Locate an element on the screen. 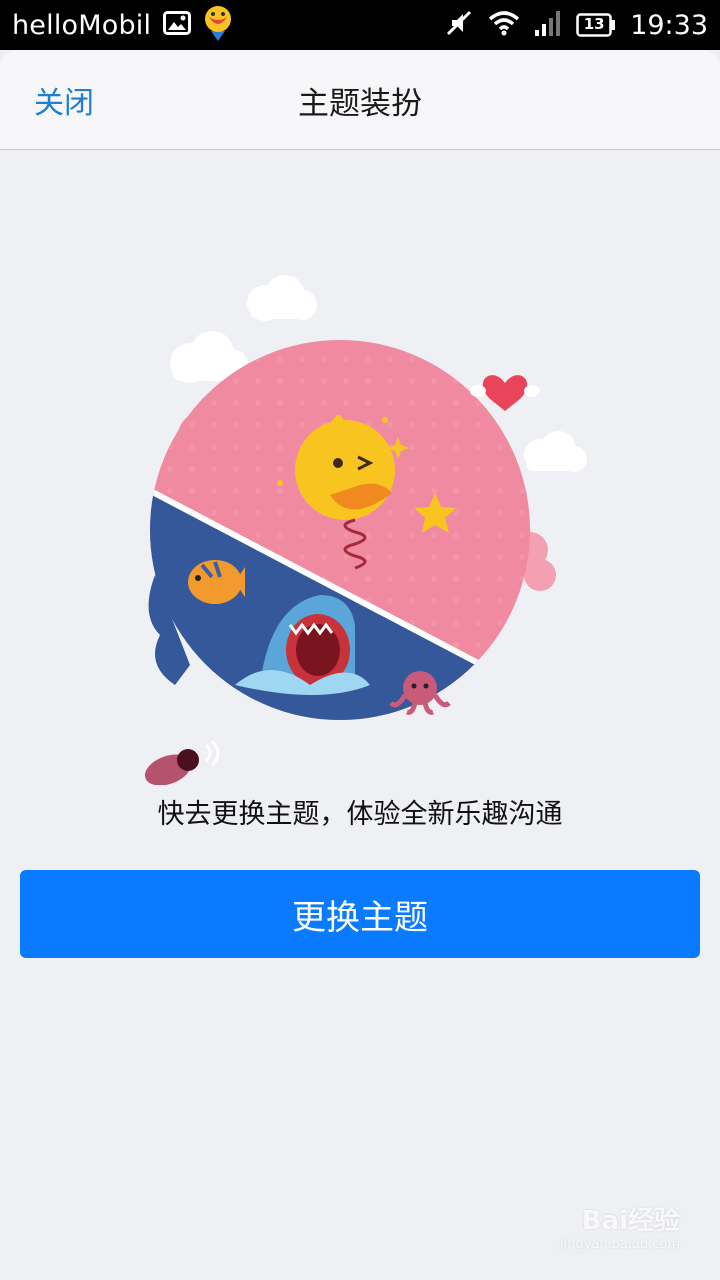 This screenshot has height=1280, width=720. nav-bar: 关闭 主题装扮 is located at coordinates (360, 100).